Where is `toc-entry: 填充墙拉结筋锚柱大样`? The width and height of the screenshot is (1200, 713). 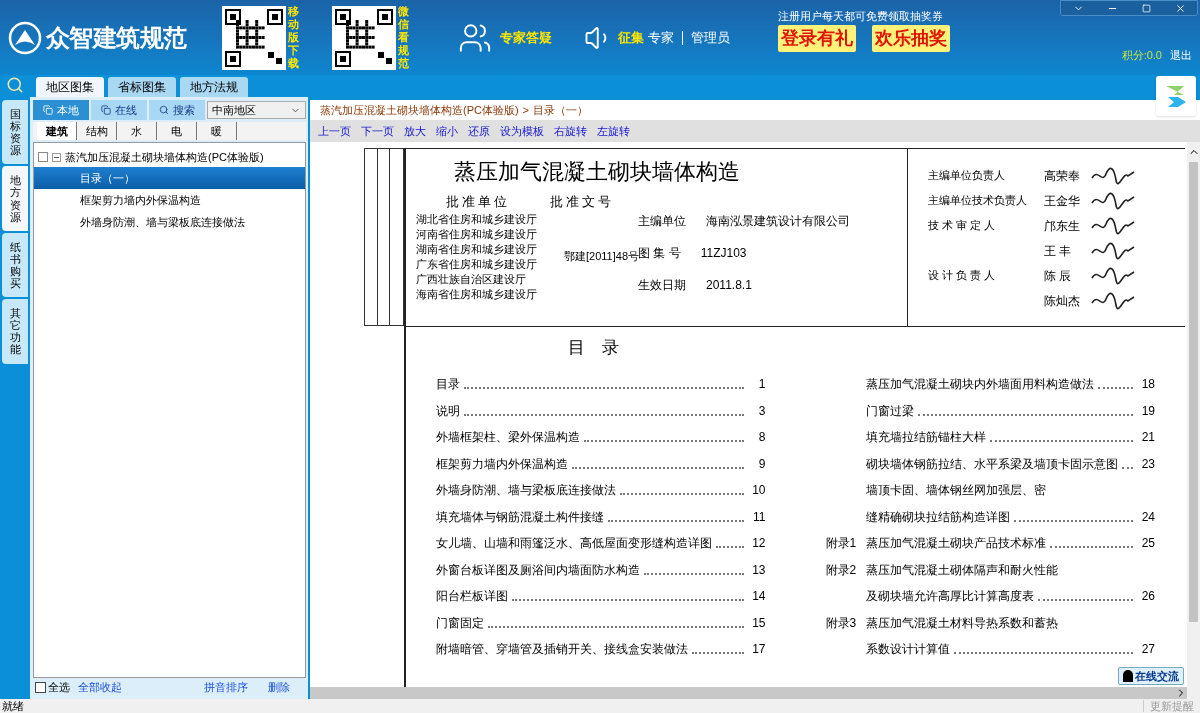 toc-entry: 填充墙拉结筋锚柱大样 is located at coordinates (925, 437).